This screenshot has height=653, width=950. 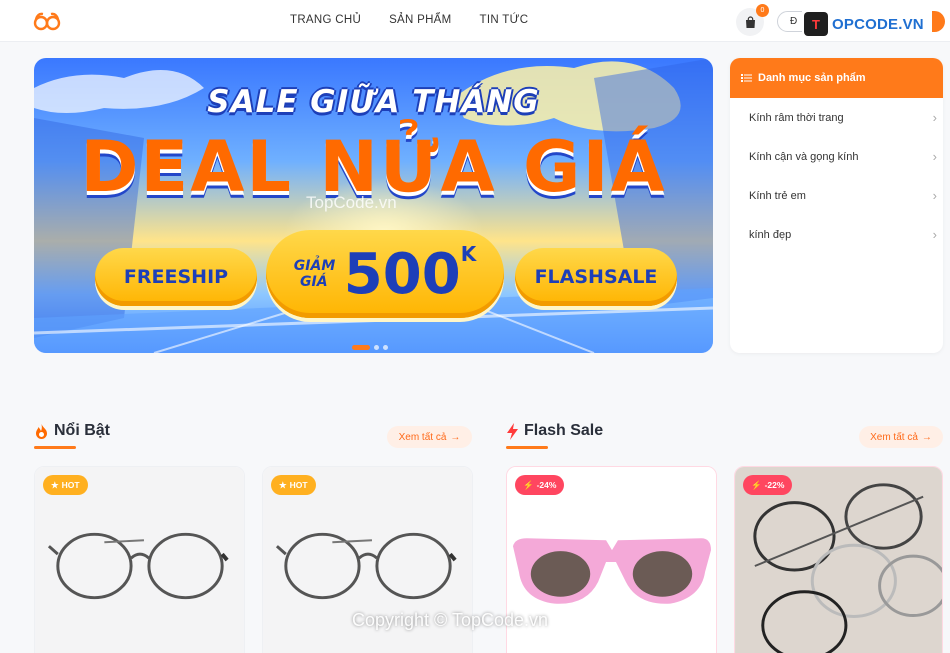 I want to click on flash-see-all-button: Xem tất cả →, so click(x=901, y=437).